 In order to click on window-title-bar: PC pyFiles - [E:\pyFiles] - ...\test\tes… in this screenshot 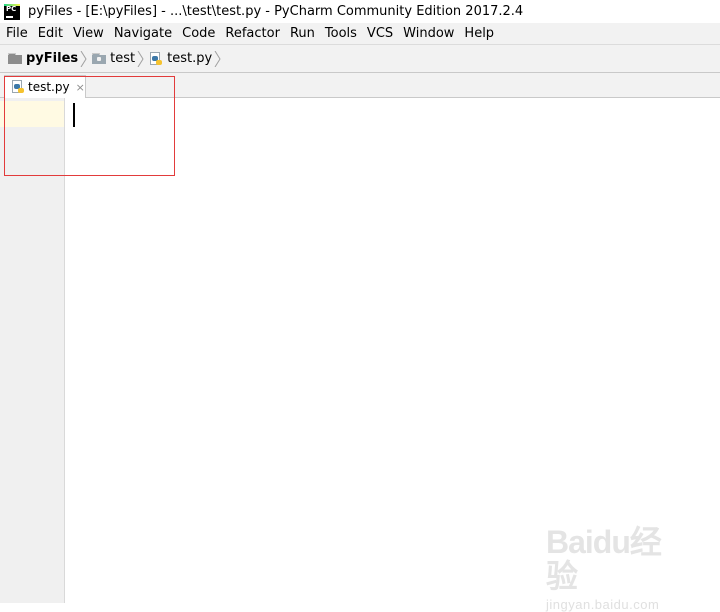, I will do `click(360, 11)`.